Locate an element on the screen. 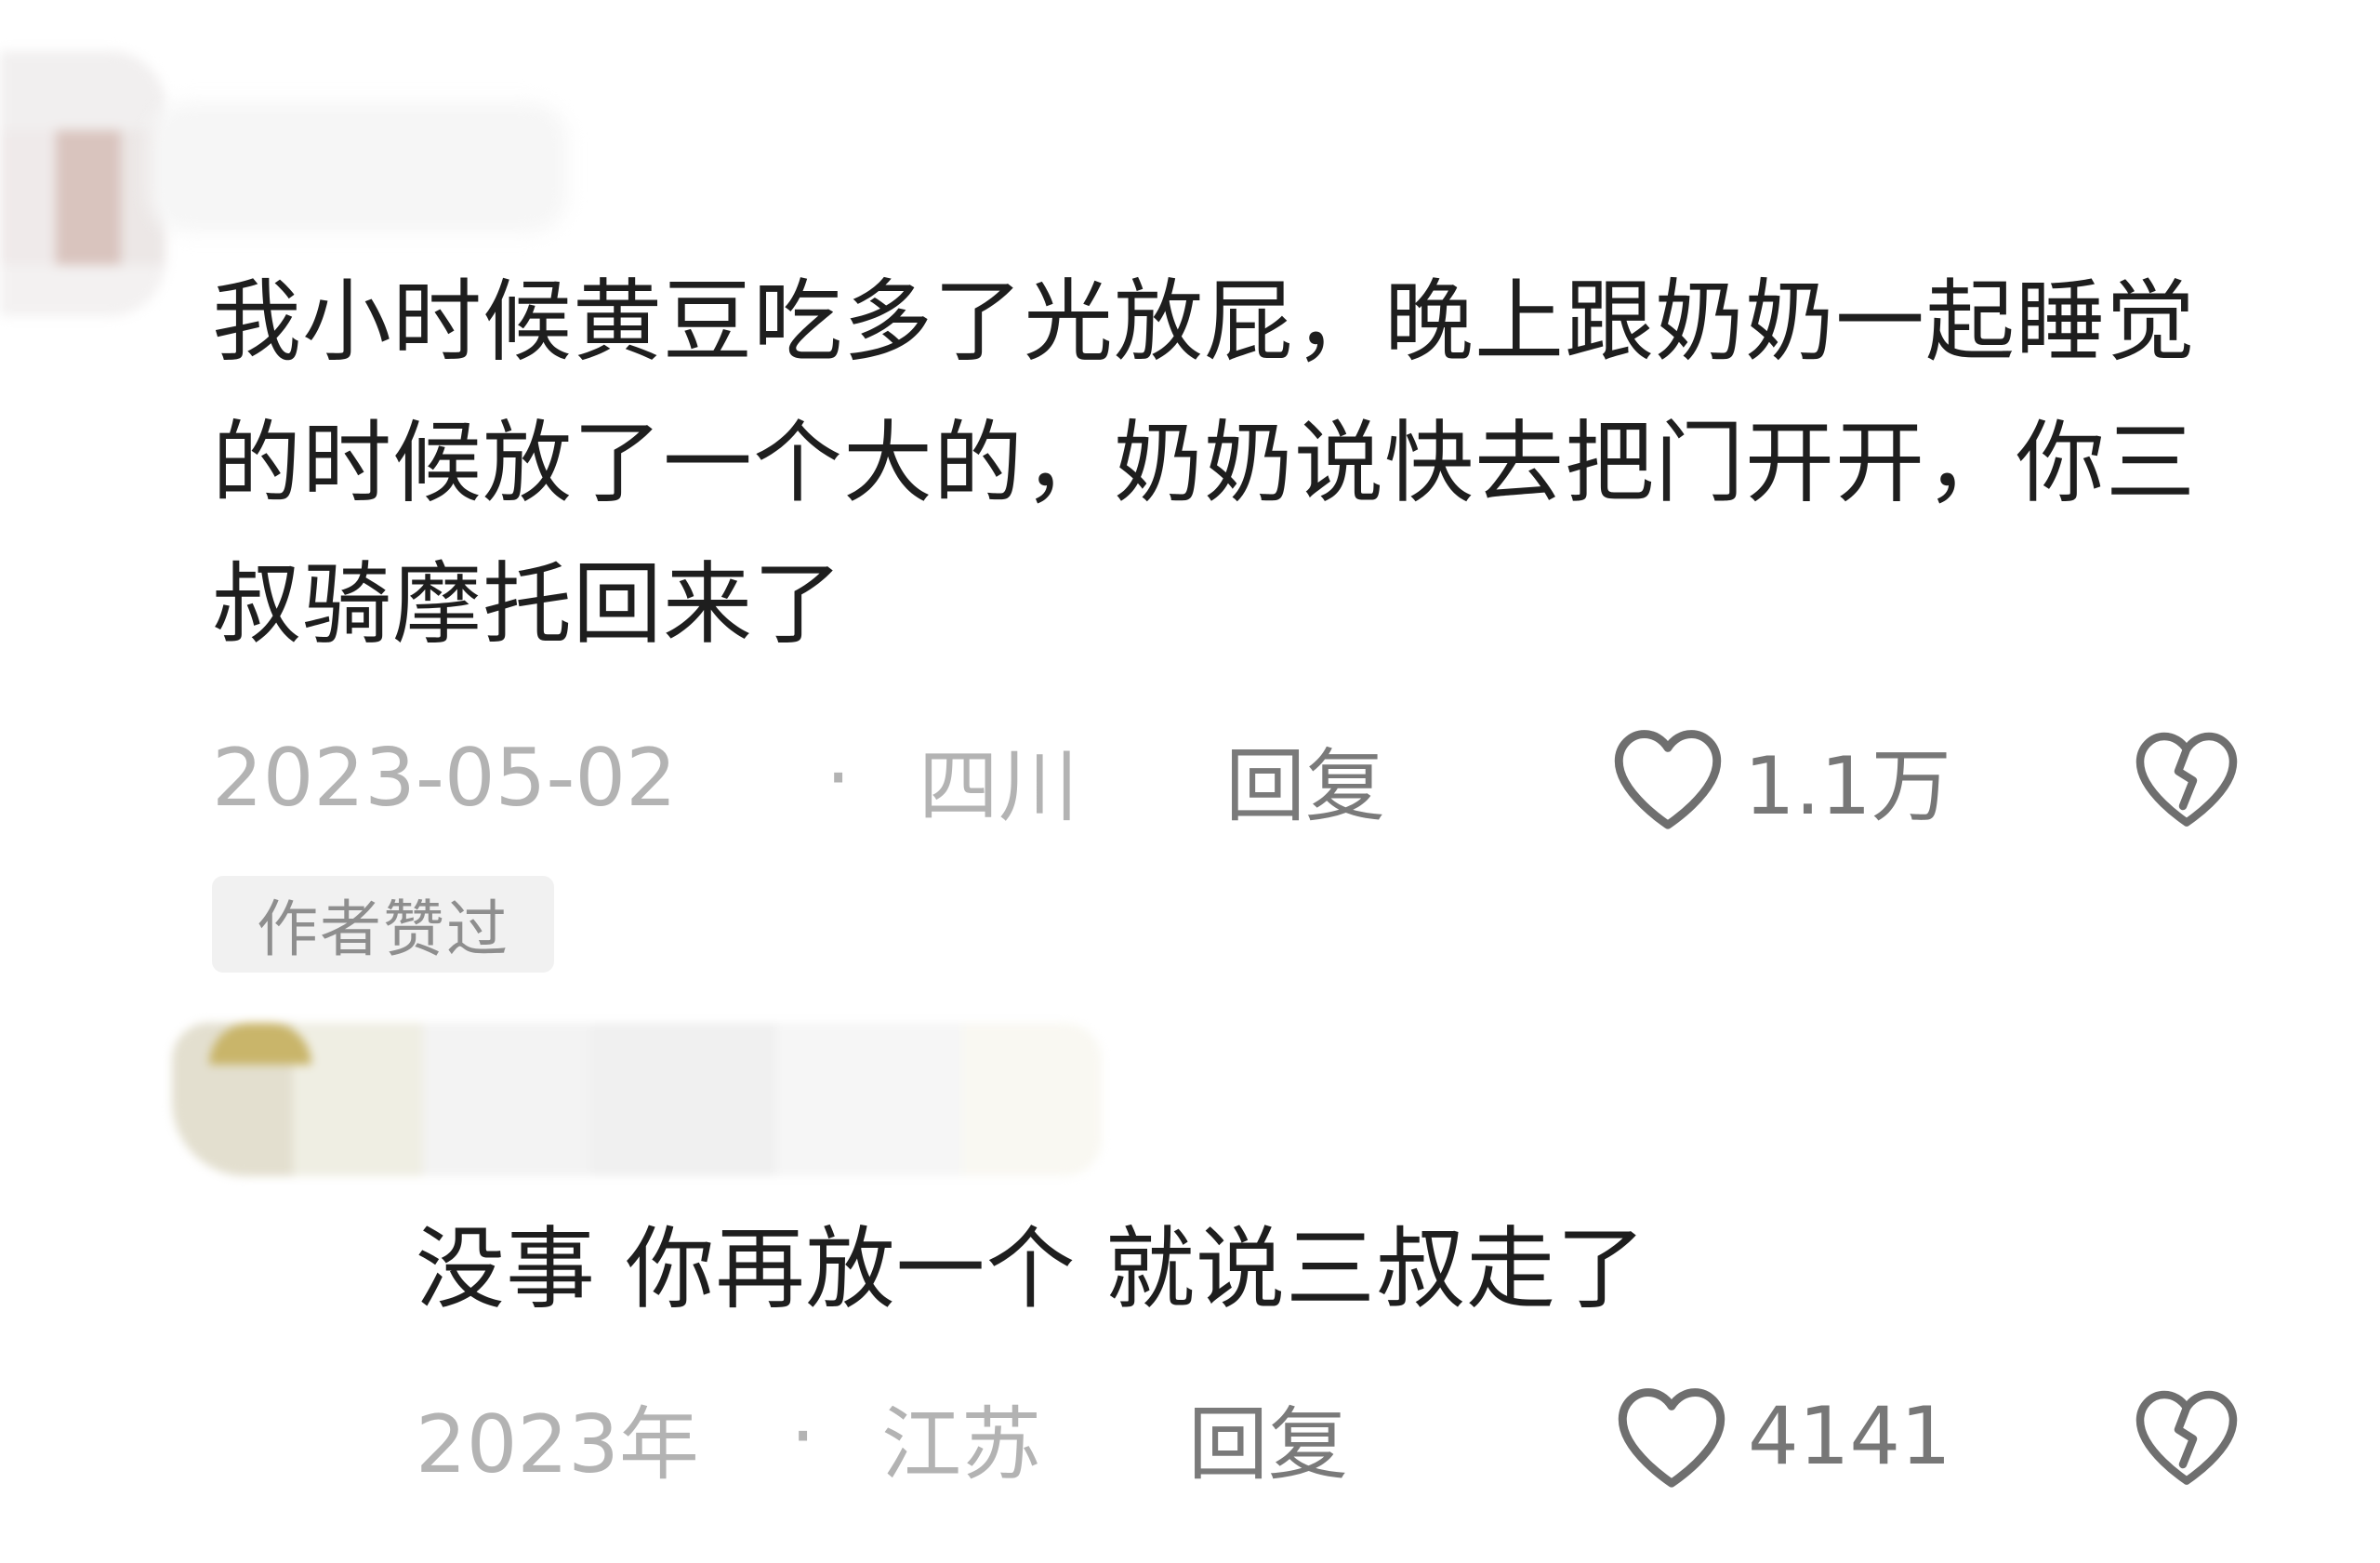 This screenshot has height=1563, width=2380. comment-date: 2023-05-02 is located at coordinates (444, 779).